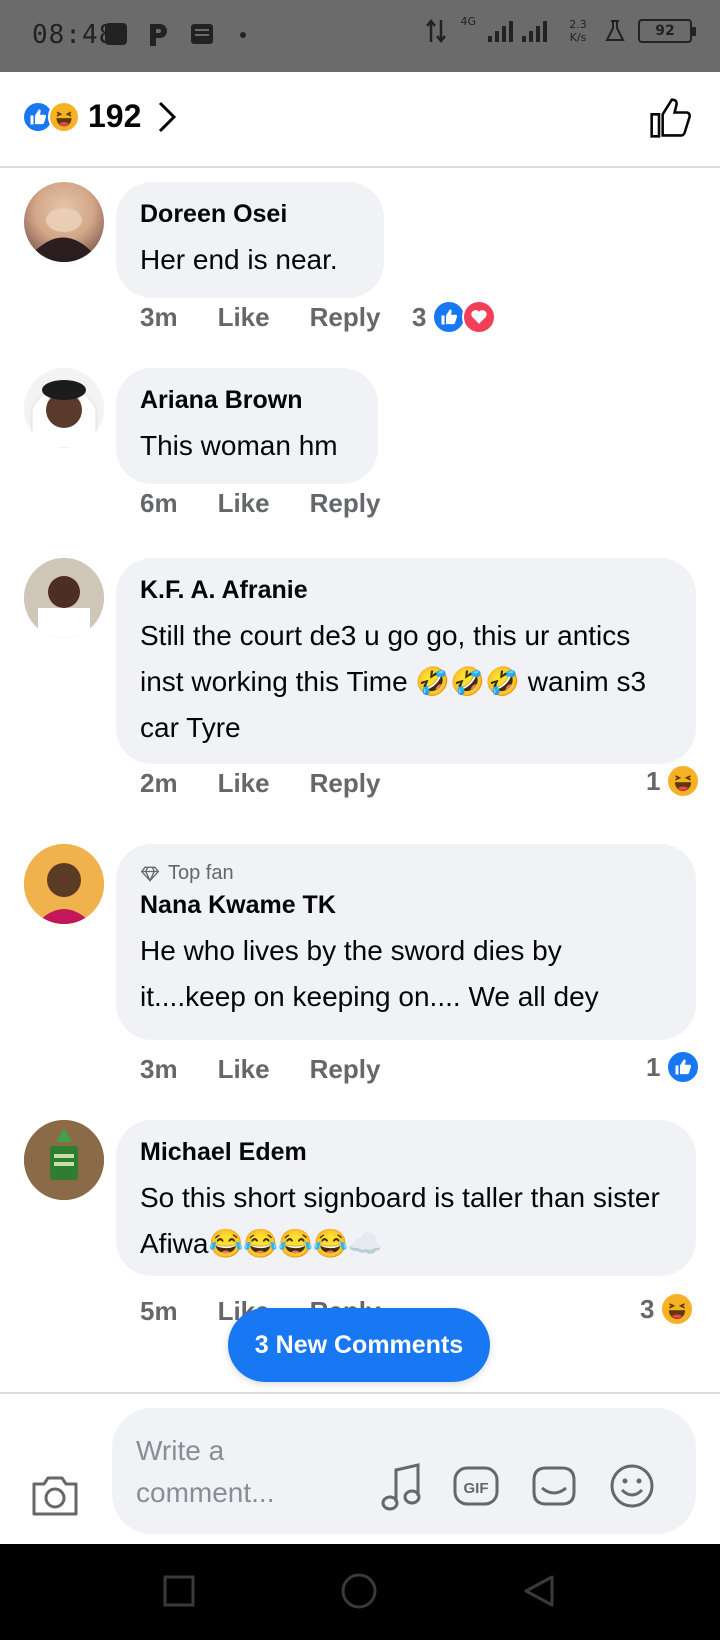  I want to click on status-time: 08:48, so click(74, 35).